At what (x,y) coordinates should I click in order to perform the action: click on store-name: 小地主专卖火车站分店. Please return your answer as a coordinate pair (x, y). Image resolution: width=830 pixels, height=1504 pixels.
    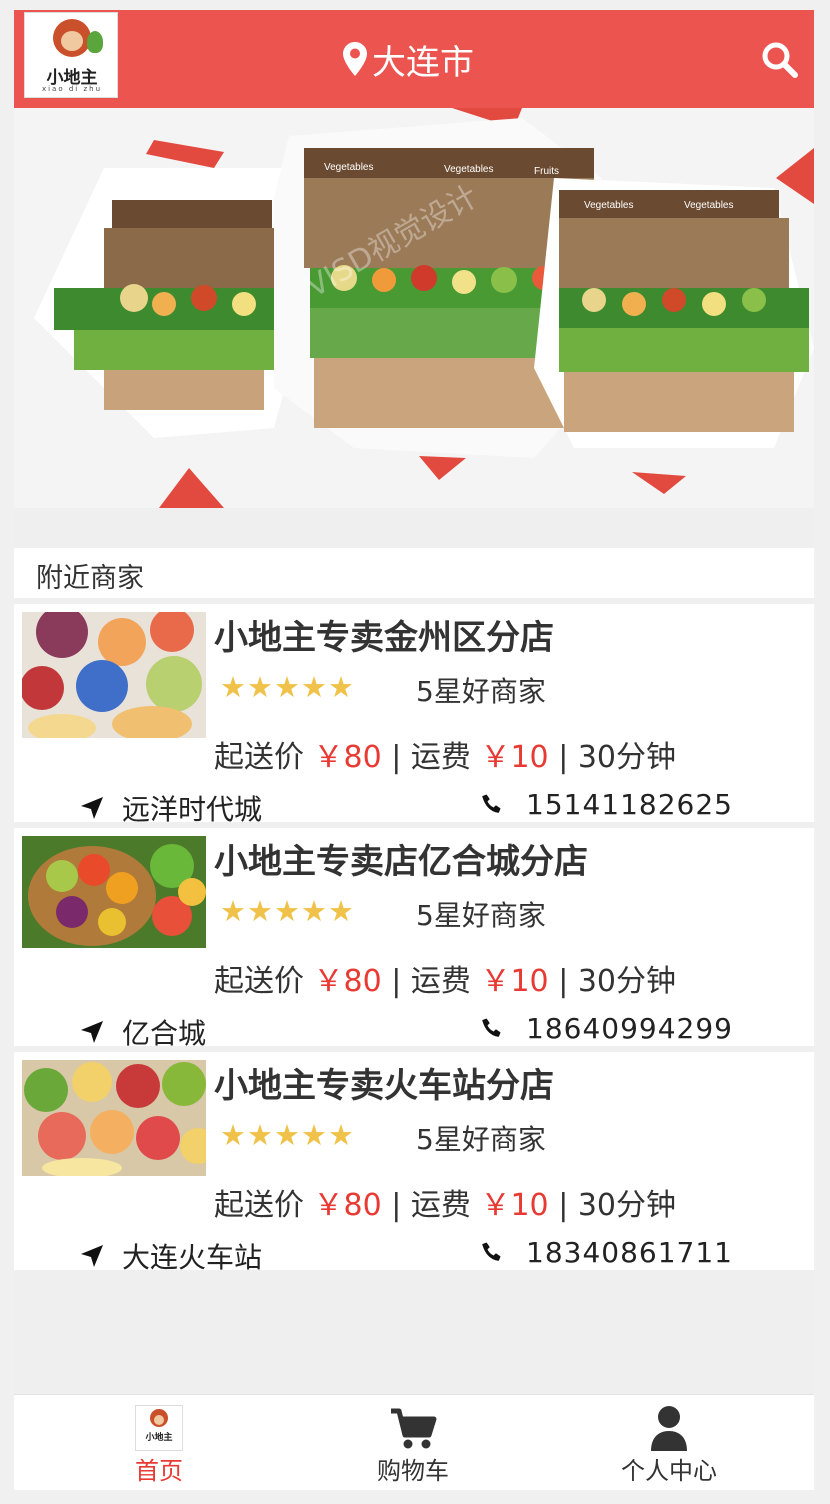
    Looking at the image, I should click on (384, 1082).